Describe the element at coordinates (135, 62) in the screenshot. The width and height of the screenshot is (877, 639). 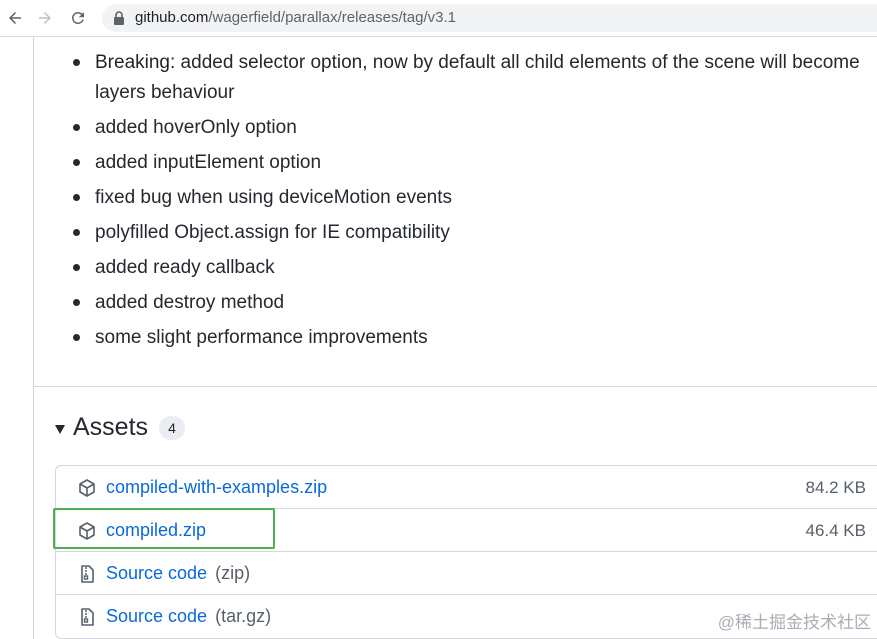
I see `release-note-bold: Breaking:` at that location.